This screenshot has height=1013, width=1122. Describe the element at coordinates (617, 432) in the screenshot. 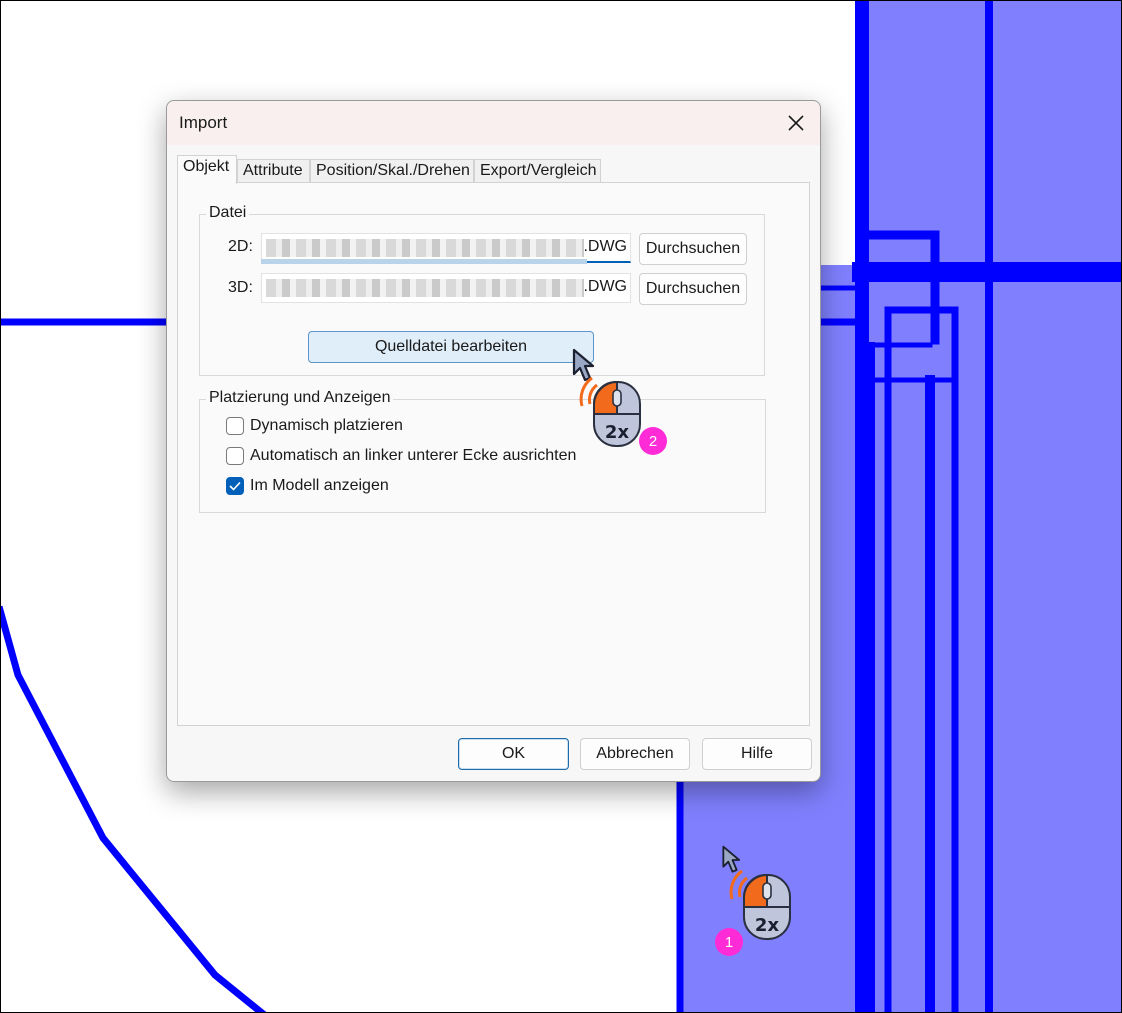

I see `click-count-2: 2x` at that location.